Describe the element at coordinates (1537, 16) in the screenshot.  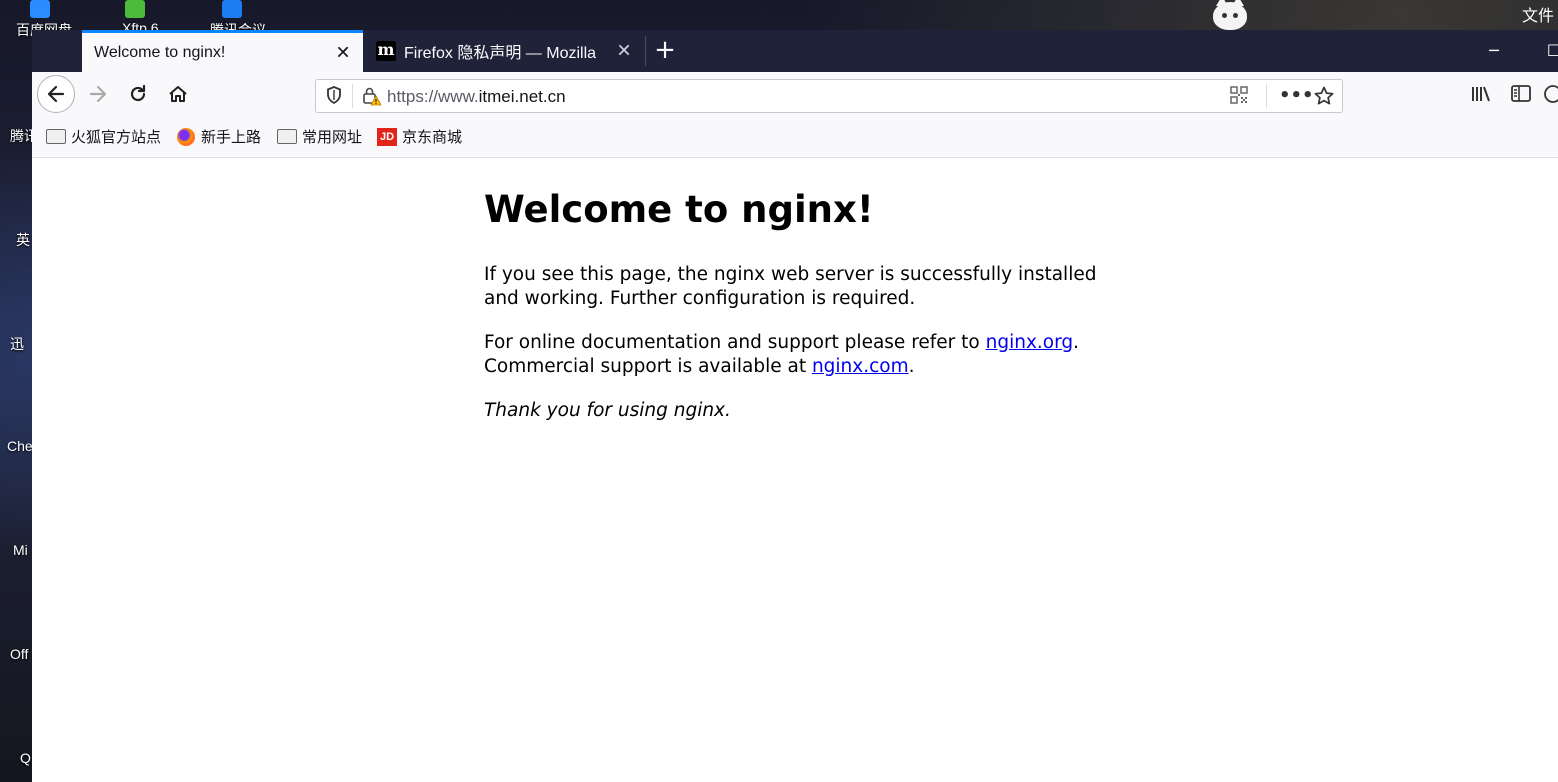
I see `desktop-top-right-label: 文件` at that location.